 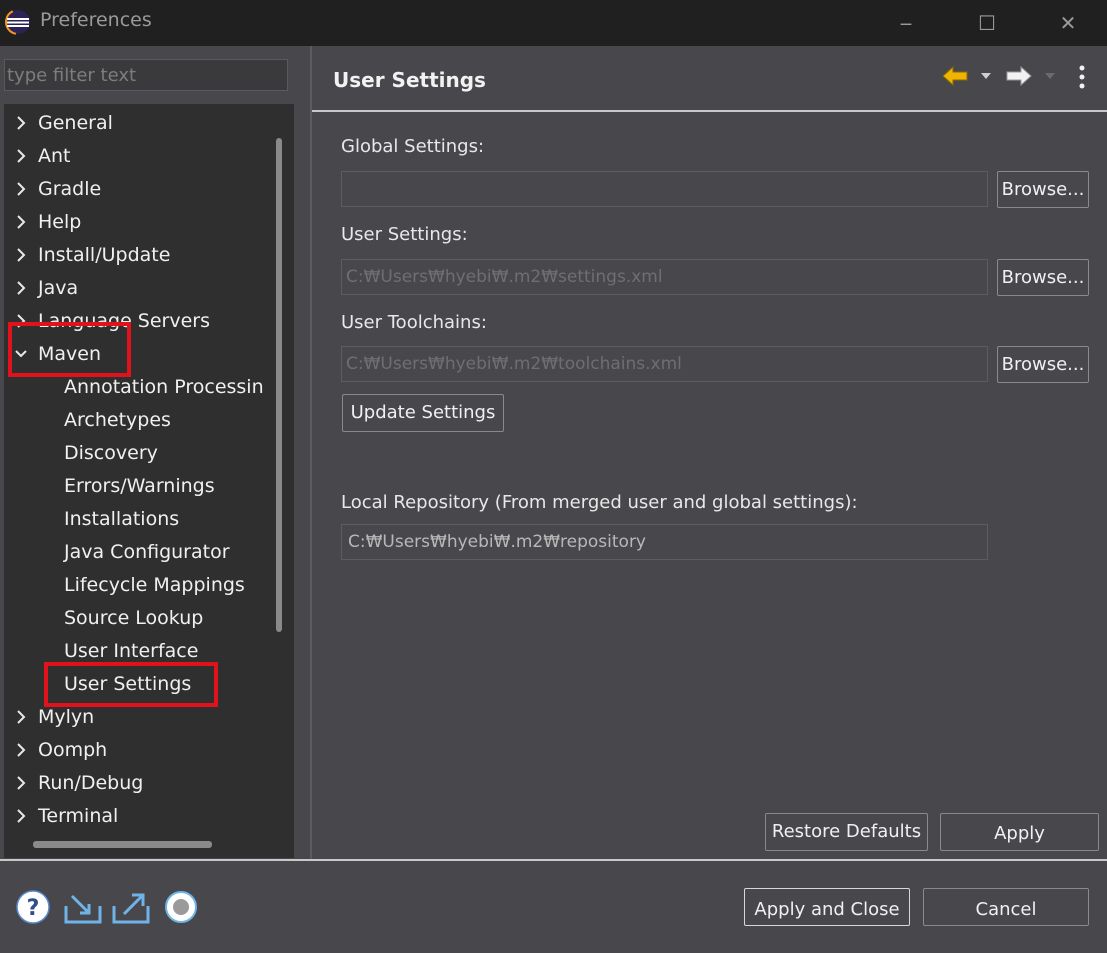 I want to click on footer-separator, so click(x=553, y=860).